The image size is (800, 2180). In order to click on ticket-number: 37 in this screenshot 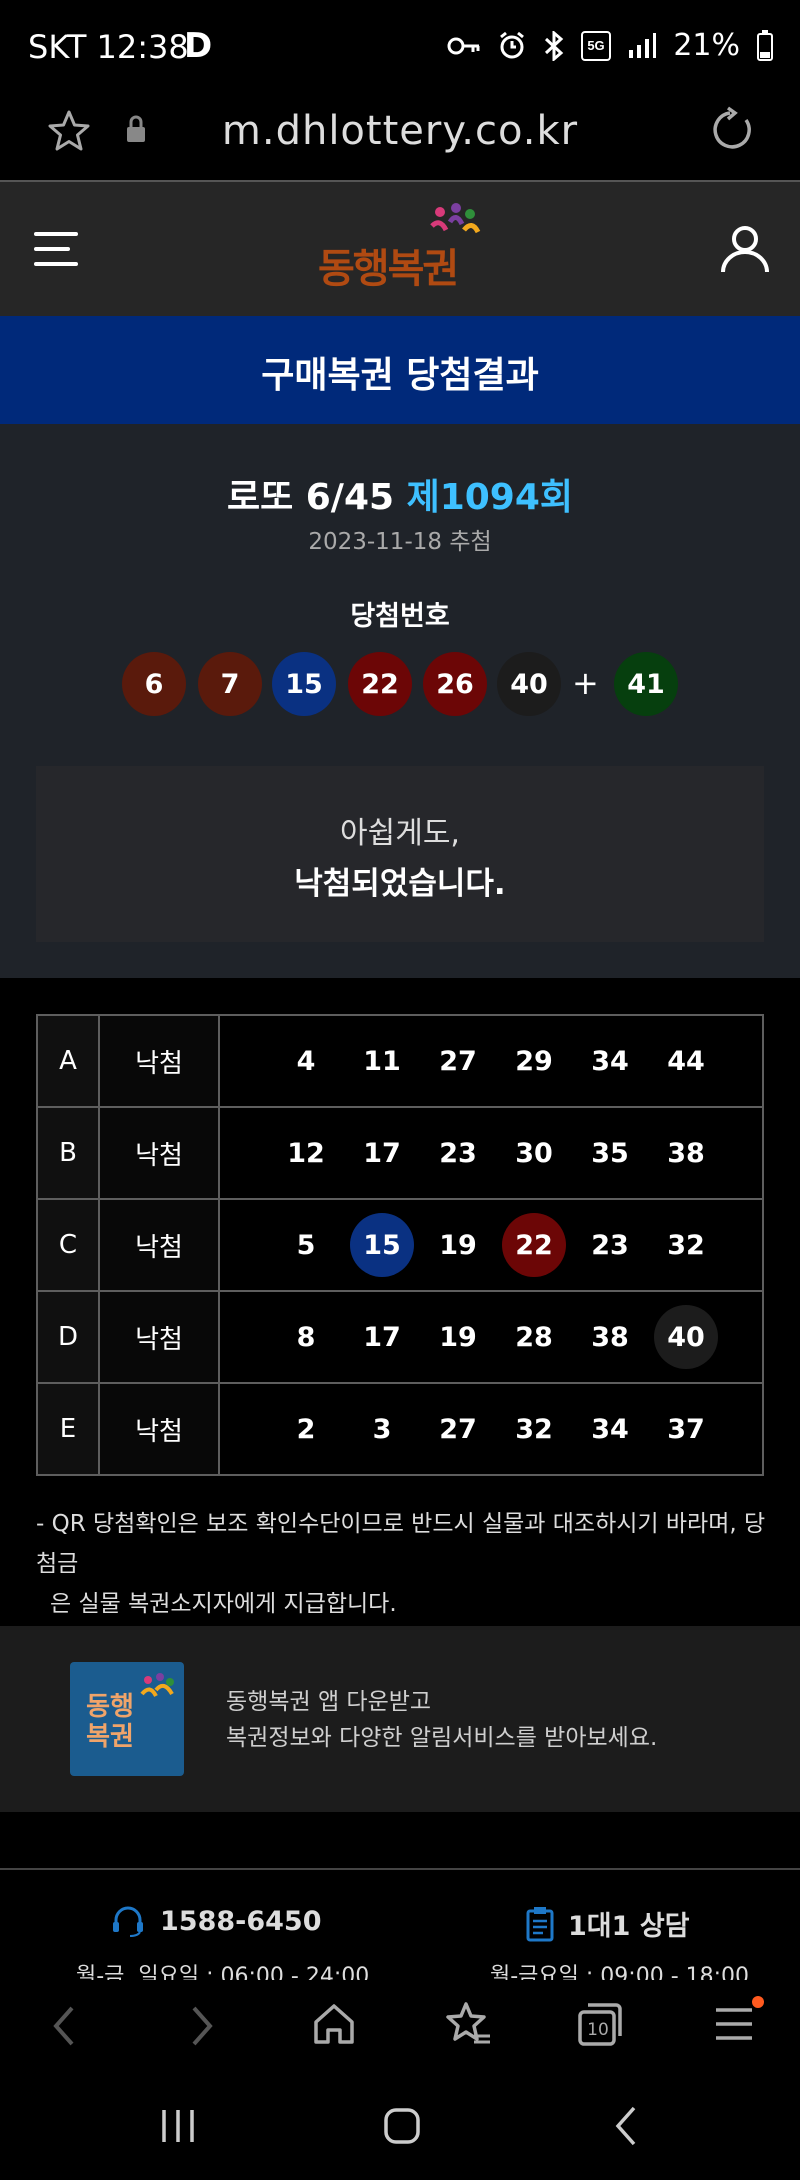, I will do `click(686, 1429)`.